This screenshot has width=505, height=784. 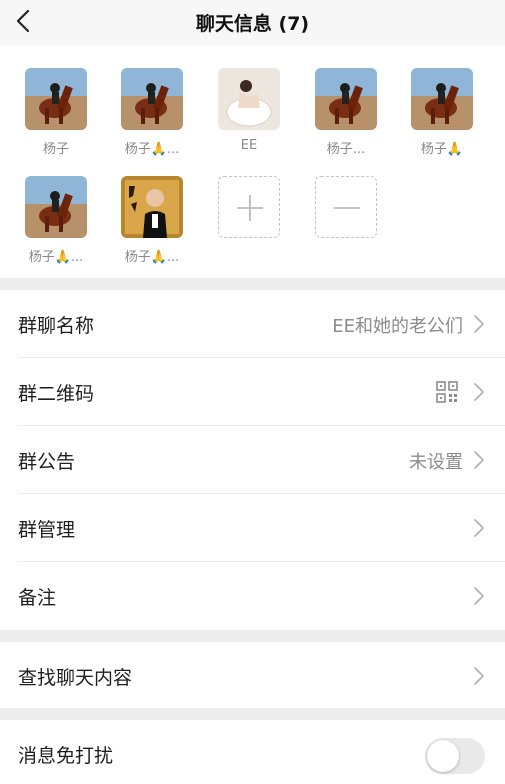 I want to click on remark-row: 备注, so click(x=261, y=596).